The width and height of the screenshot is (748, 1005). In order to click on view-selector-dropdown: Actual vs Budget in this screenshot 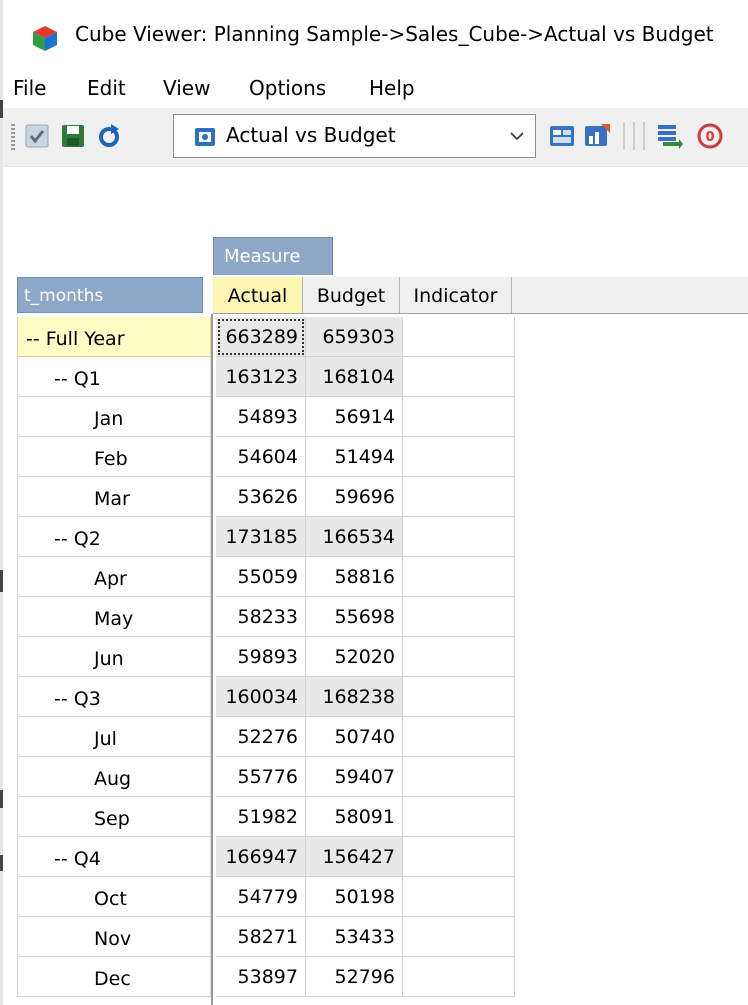, I will do `click(354, 136)`.